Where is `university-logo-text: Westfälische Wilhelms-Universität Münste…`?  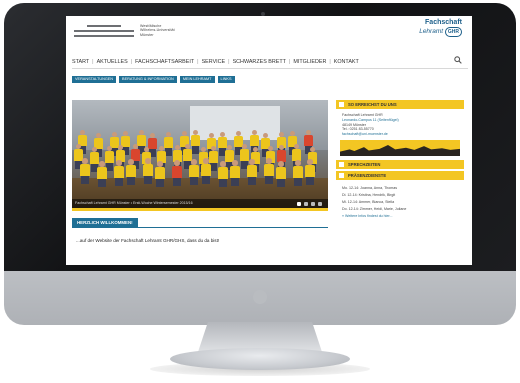 university-logo-text: Westfälische Wilhelms-Universität Münste… is located at coordinates (157, 30).